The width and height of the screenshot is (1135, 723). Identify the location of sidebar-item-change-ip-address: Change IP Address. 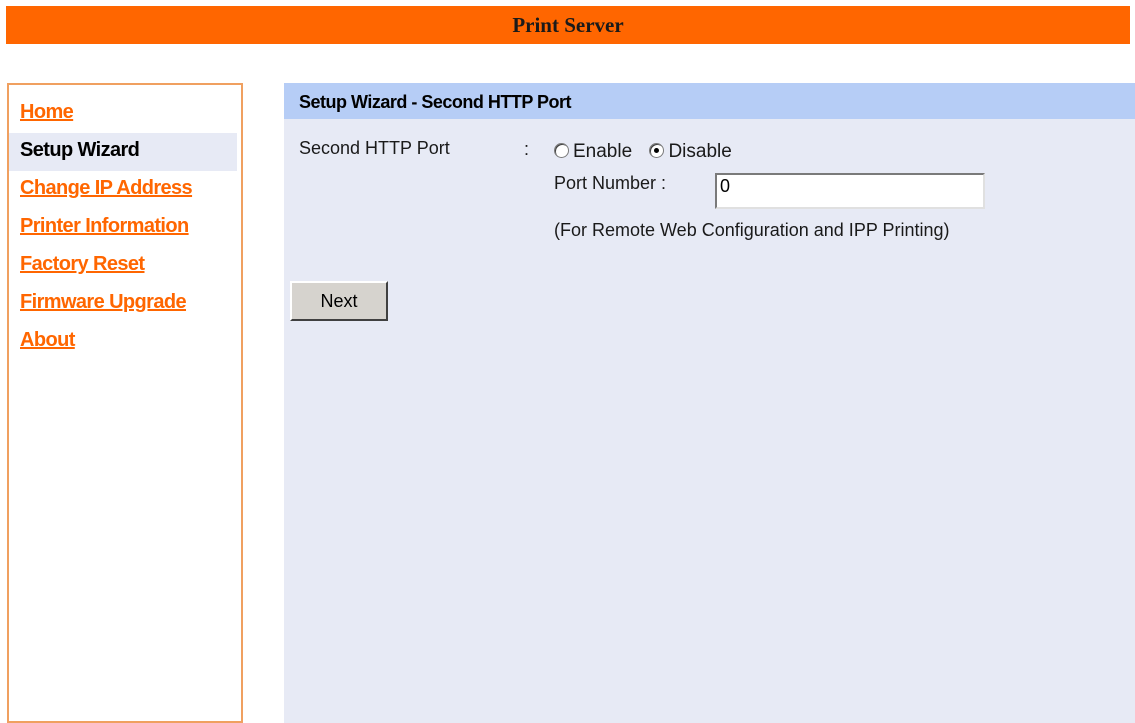
(125, 190).